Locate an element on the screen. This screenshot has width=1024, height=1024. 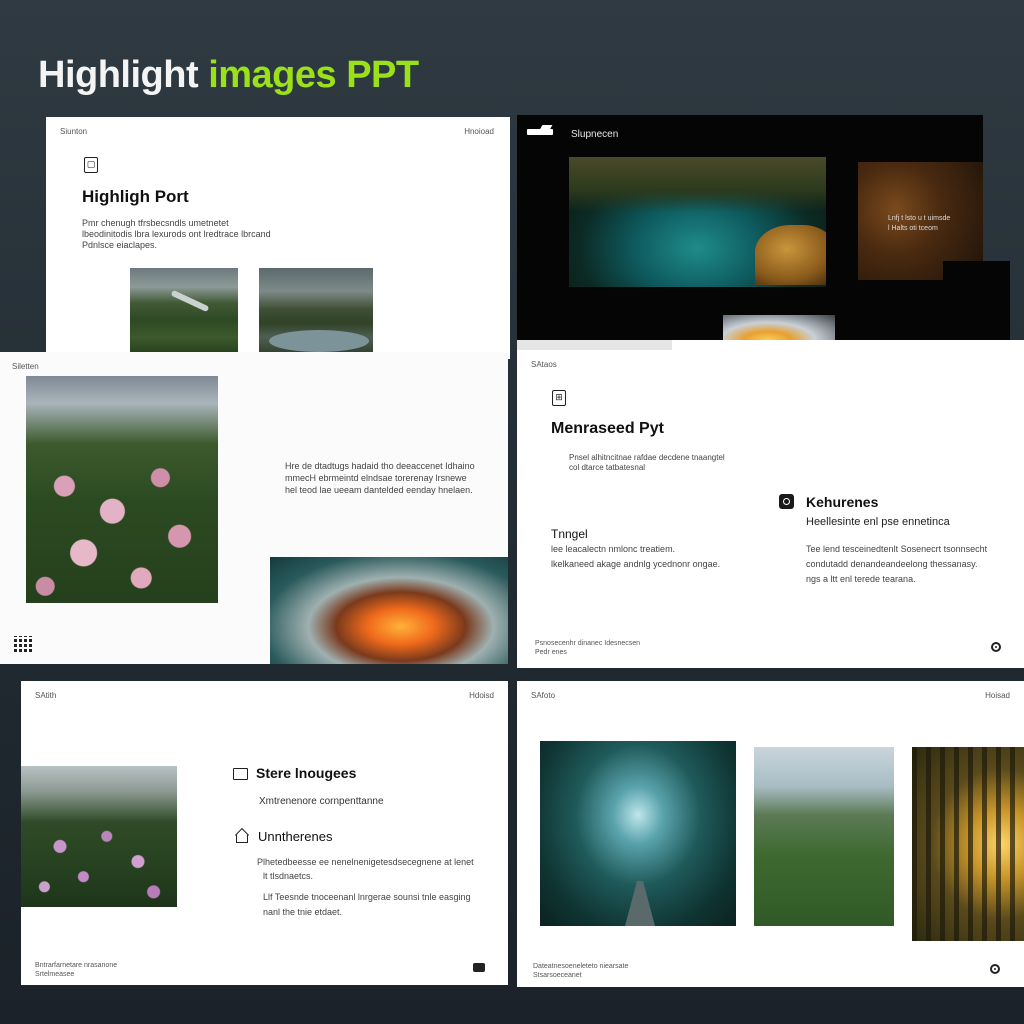
slide-5-b-2: nanl the tnie etdaet. is located at coordinates (303, 912).